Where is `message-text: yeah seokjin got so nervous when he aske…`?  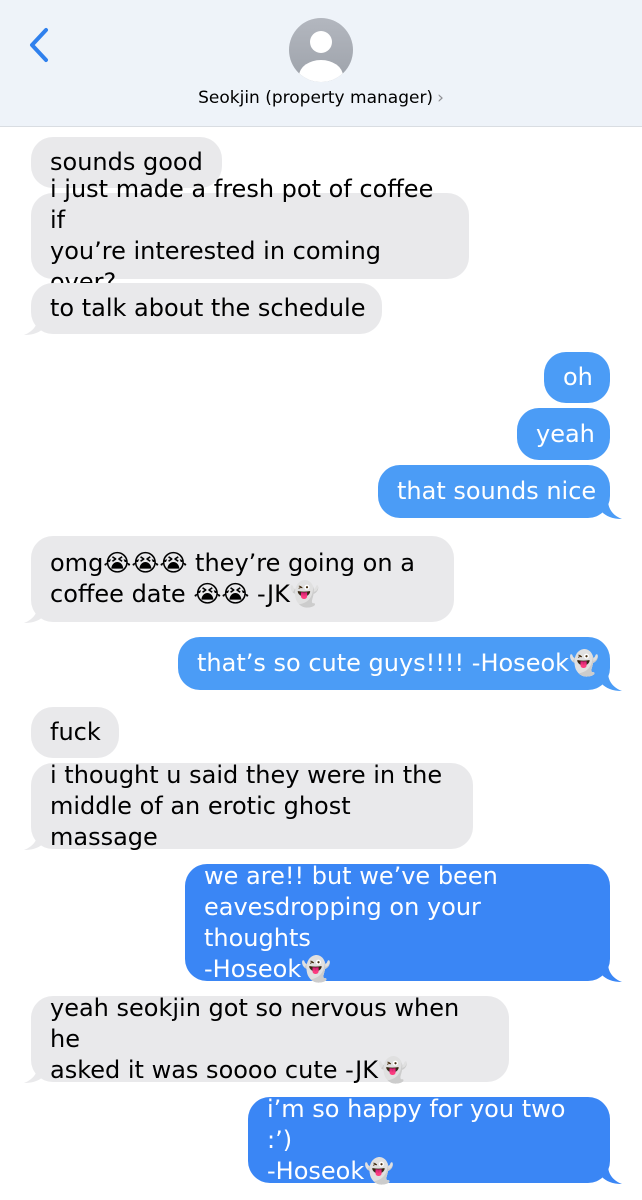
message-text: yeah seokjin got so nervous when he aske… is located at coordinates (255, 1038).